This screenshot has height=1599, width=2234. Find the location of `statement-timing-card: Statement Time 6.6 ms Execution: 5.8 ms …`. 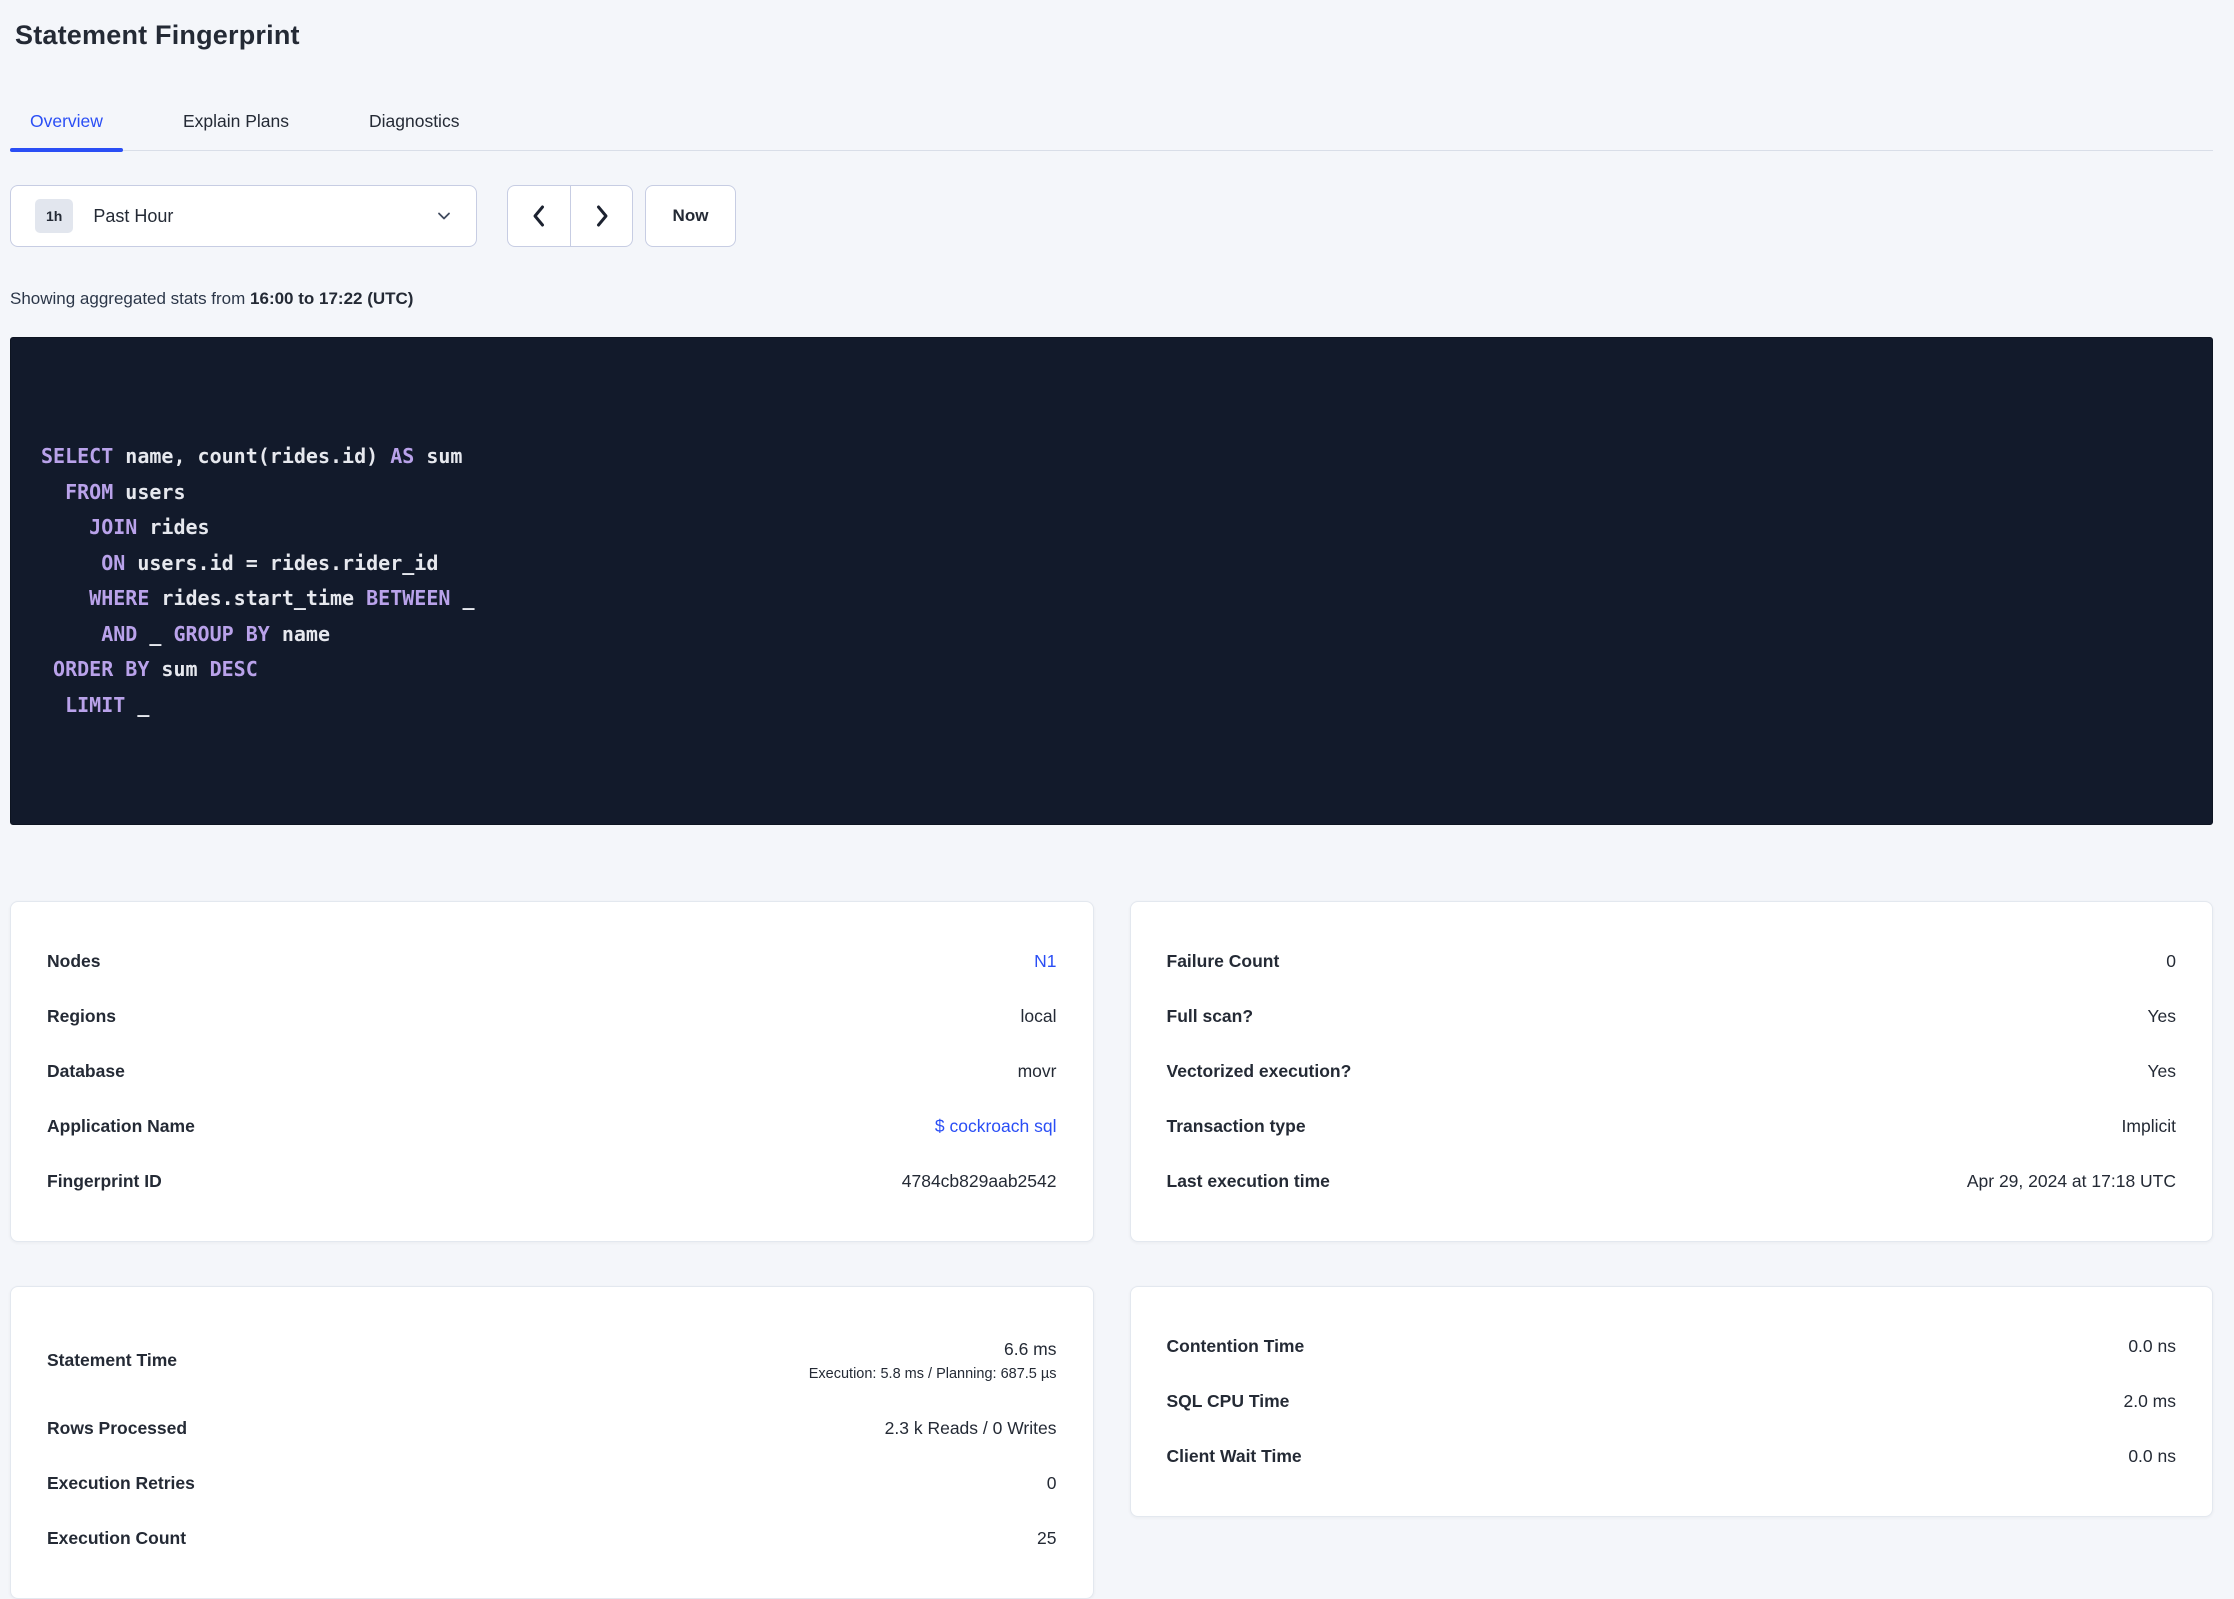

statement-timing-card: Statement Time 6.6 ms Execution: 5.8 ms … is located at coordinates (552, 1442).